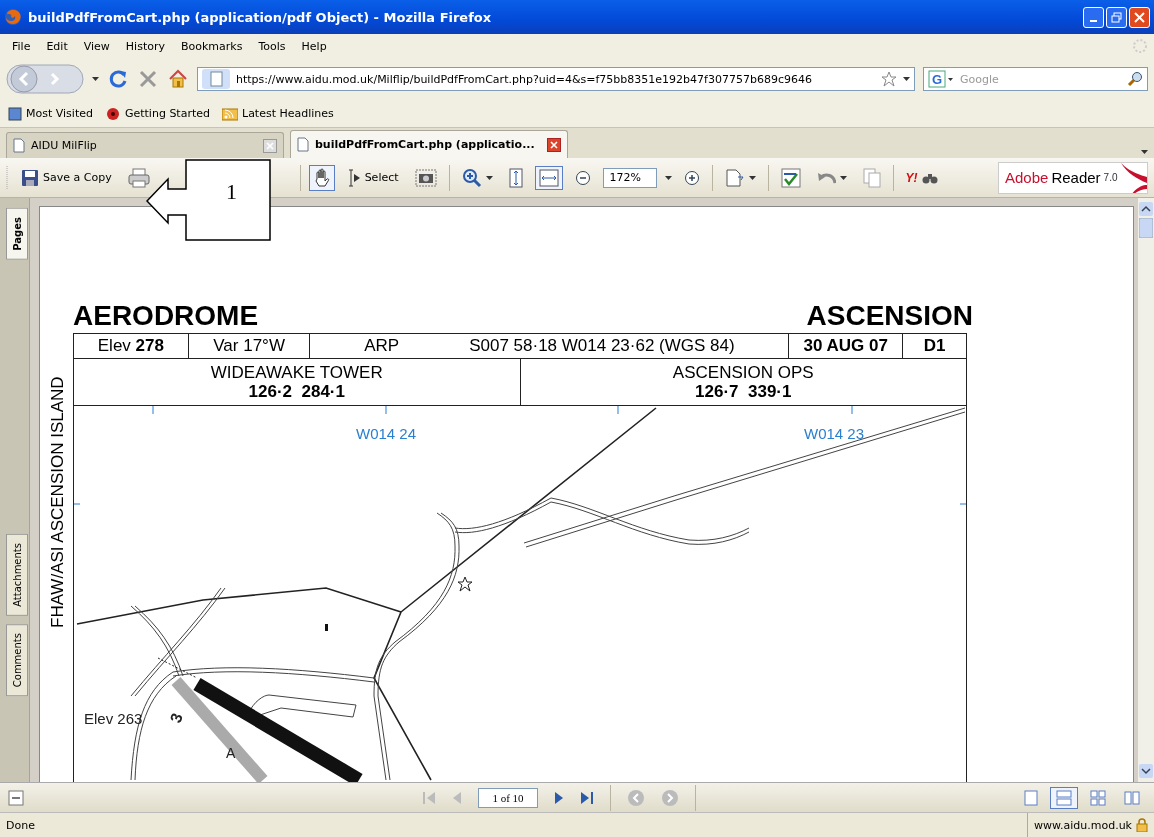 The width and height of the screenshot is (1154, 837). What do you see at coordinates (889, 79) in the screenshot?
I see `star-icon` at bounding box center [889, 79].